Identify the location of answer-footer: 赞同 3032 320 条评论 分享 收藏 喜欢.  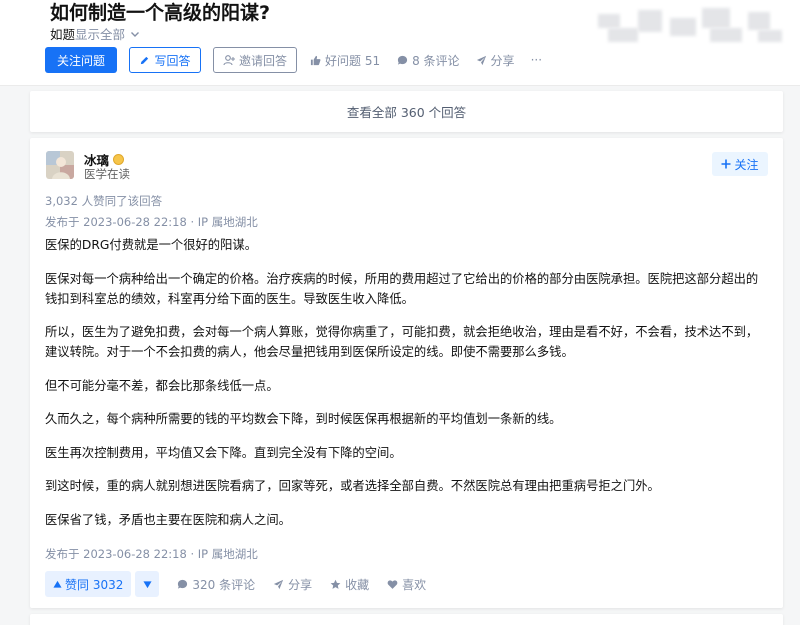
(235, 584).